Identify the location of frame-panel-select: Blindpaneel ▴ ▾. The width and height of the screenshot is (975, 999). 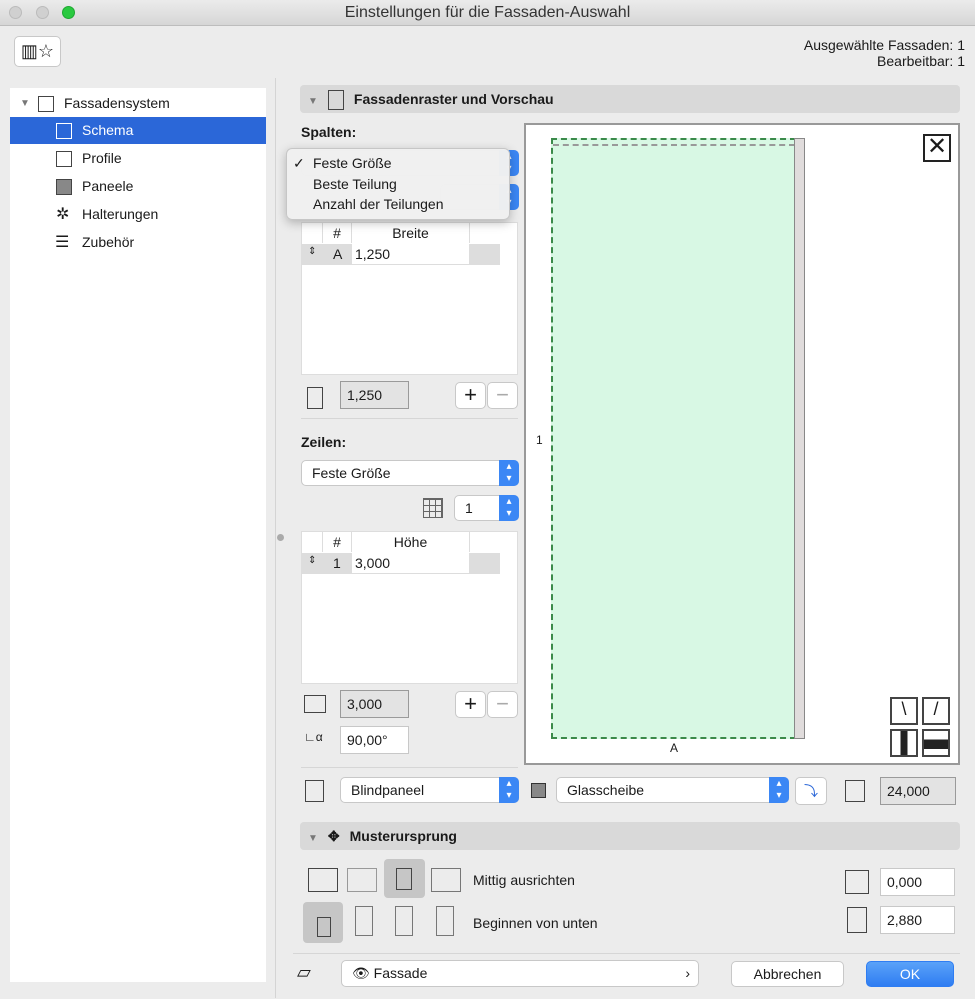
(429, 790).